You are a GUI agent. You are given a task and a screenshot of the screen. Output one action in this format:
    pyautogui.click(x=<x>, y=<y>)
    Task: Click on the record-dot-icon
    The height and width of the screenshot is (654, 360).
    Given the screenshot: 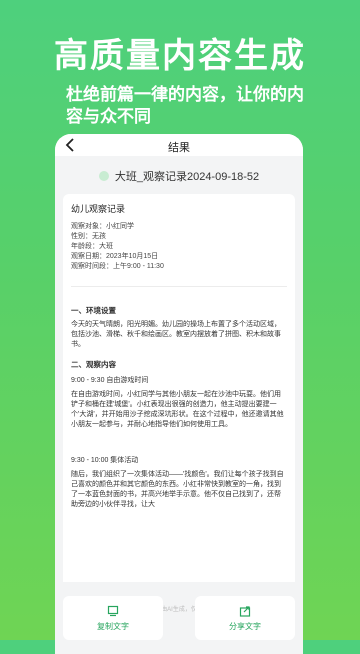 What is the action you would take?
    pyautogui.click(x=103, y=176)
    